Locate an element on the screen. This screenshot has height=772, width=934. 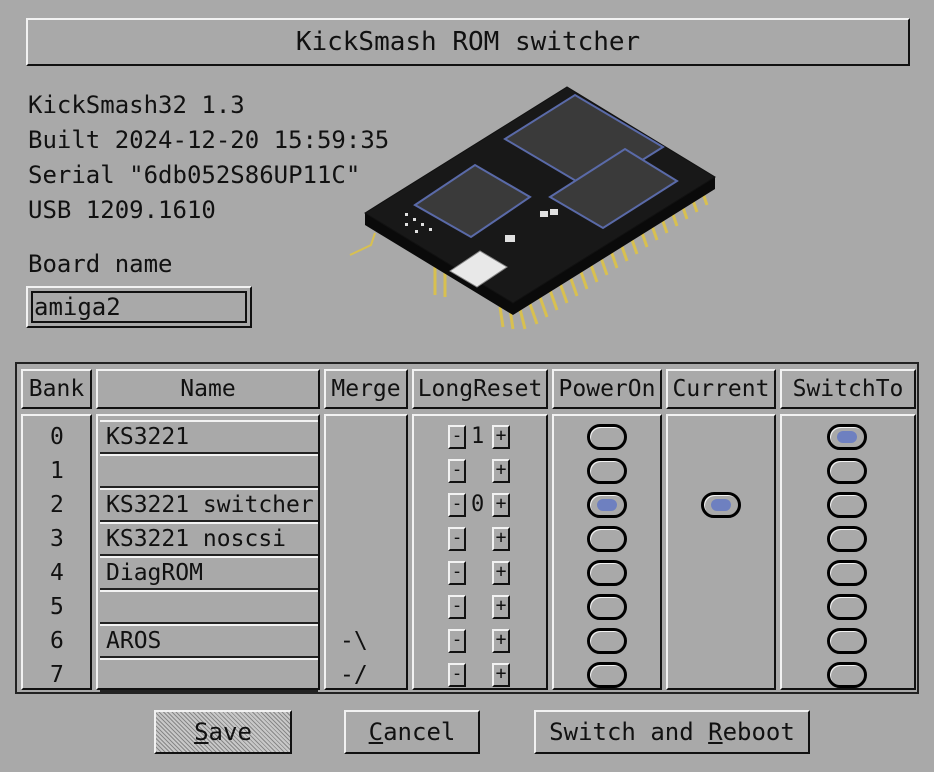
save-button: Save is located at coordinates (223, 732).